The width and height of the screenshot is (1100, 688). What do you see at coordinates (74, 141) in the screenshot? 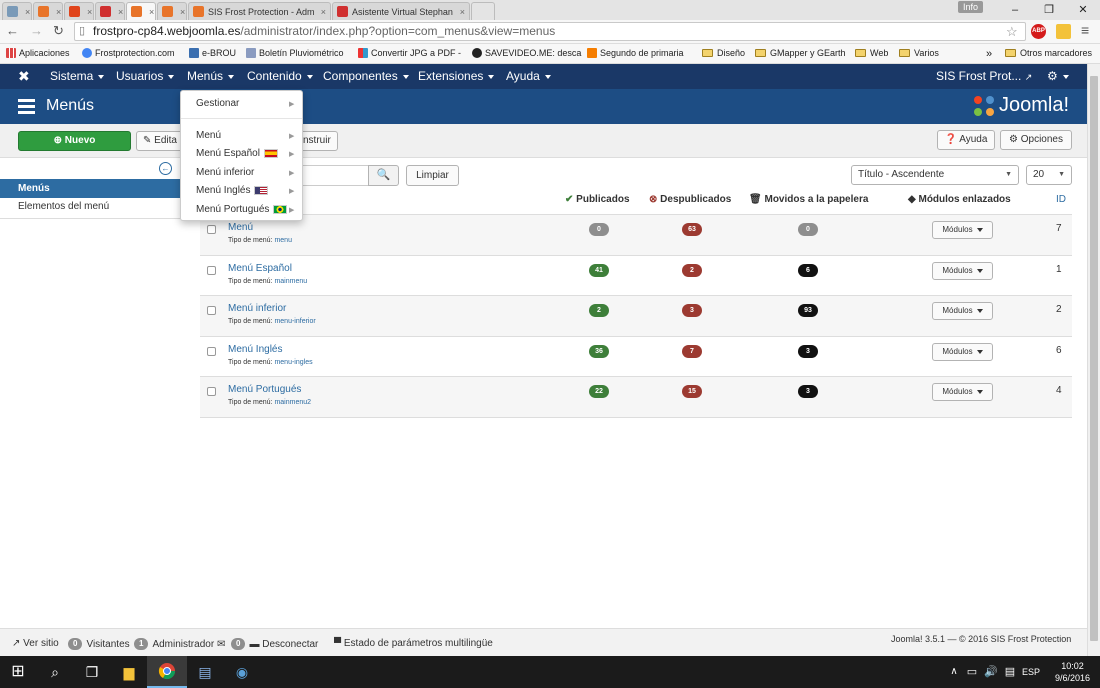
I see `new-button: ⊕ Nuevo` at bounding box center [74, 141].